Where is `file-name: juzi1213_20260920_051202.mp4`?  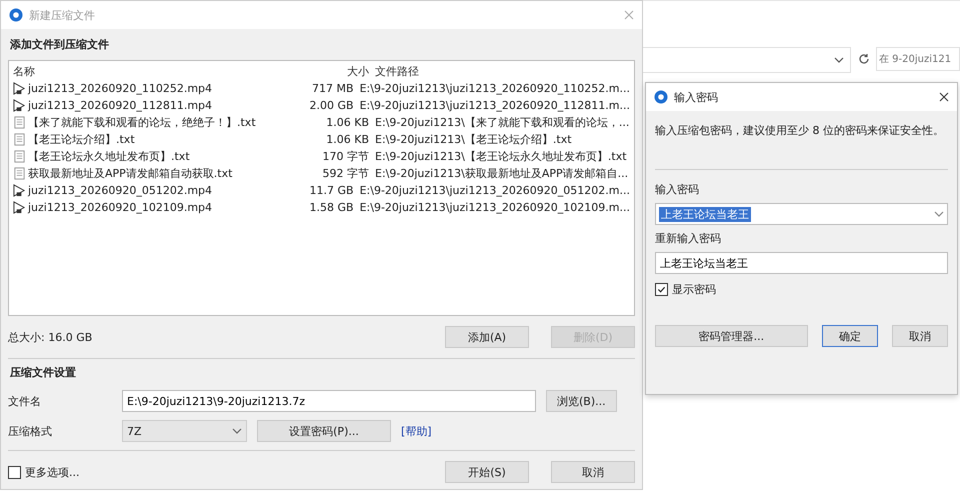 file-name: juzi1213_20260920_051202.mp4 is located at coordinates (156, 190).